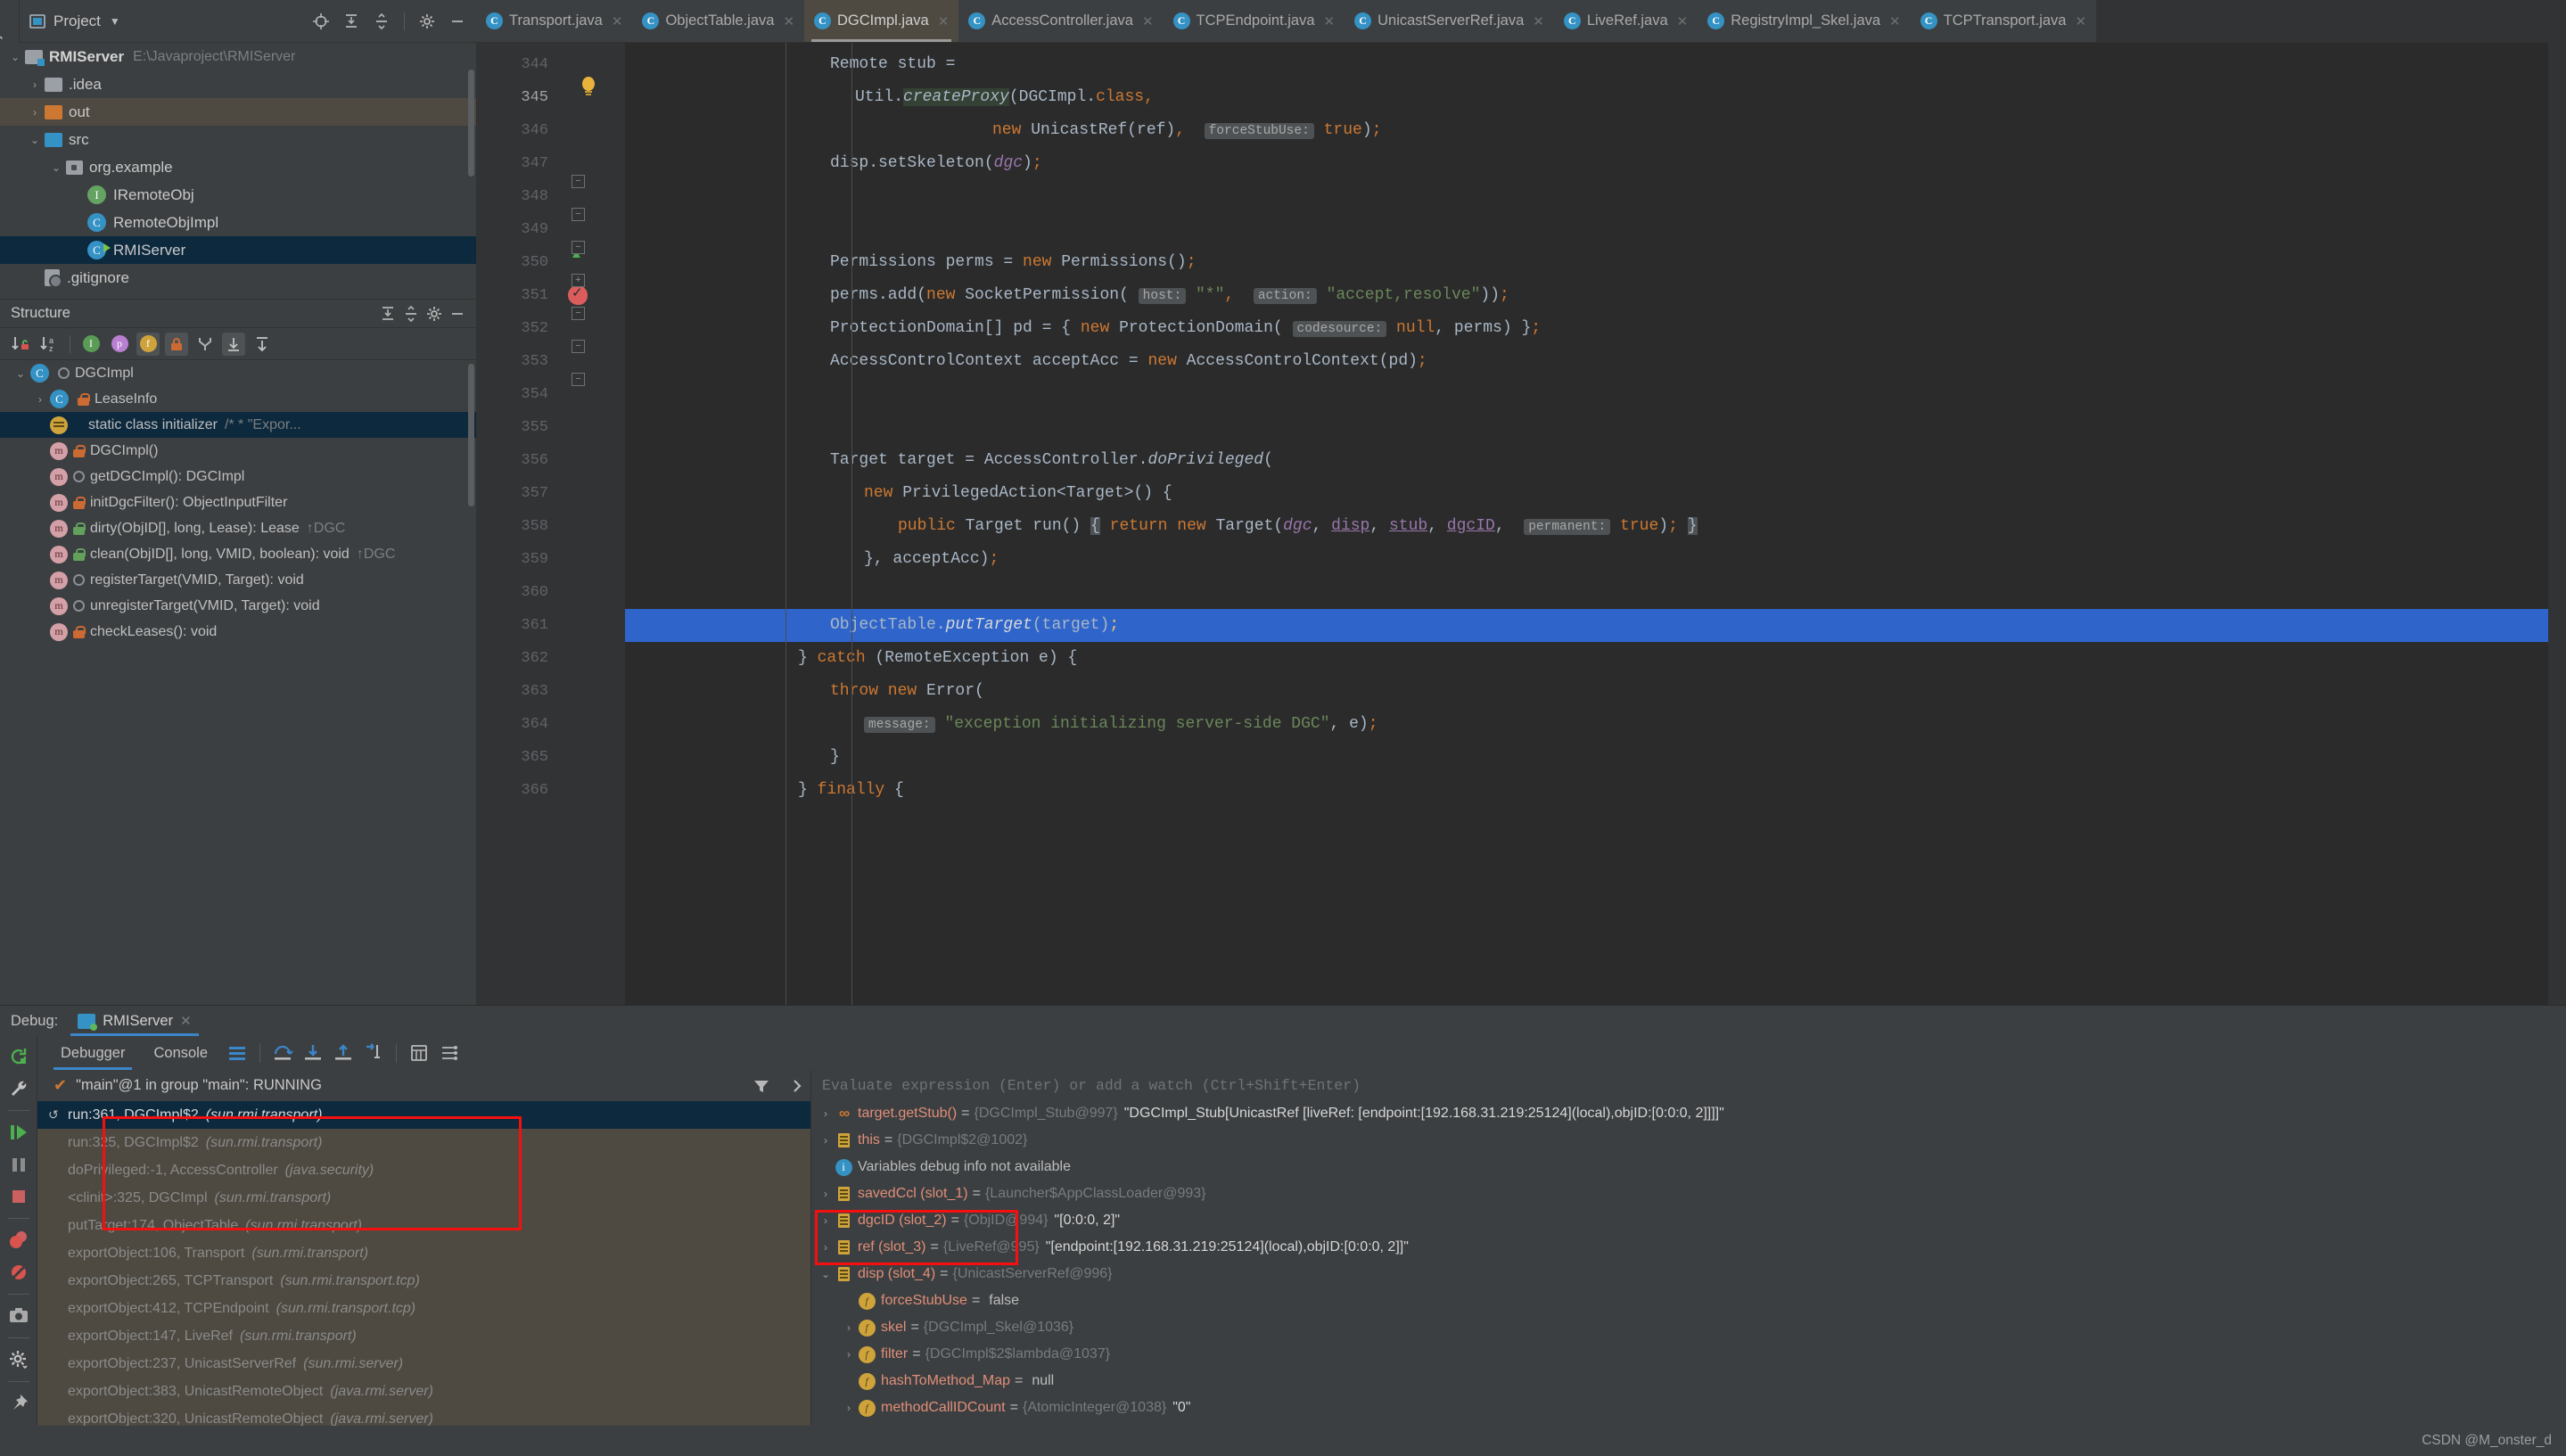  I want to click on project-tree-scrollbar, so click(471, 123).